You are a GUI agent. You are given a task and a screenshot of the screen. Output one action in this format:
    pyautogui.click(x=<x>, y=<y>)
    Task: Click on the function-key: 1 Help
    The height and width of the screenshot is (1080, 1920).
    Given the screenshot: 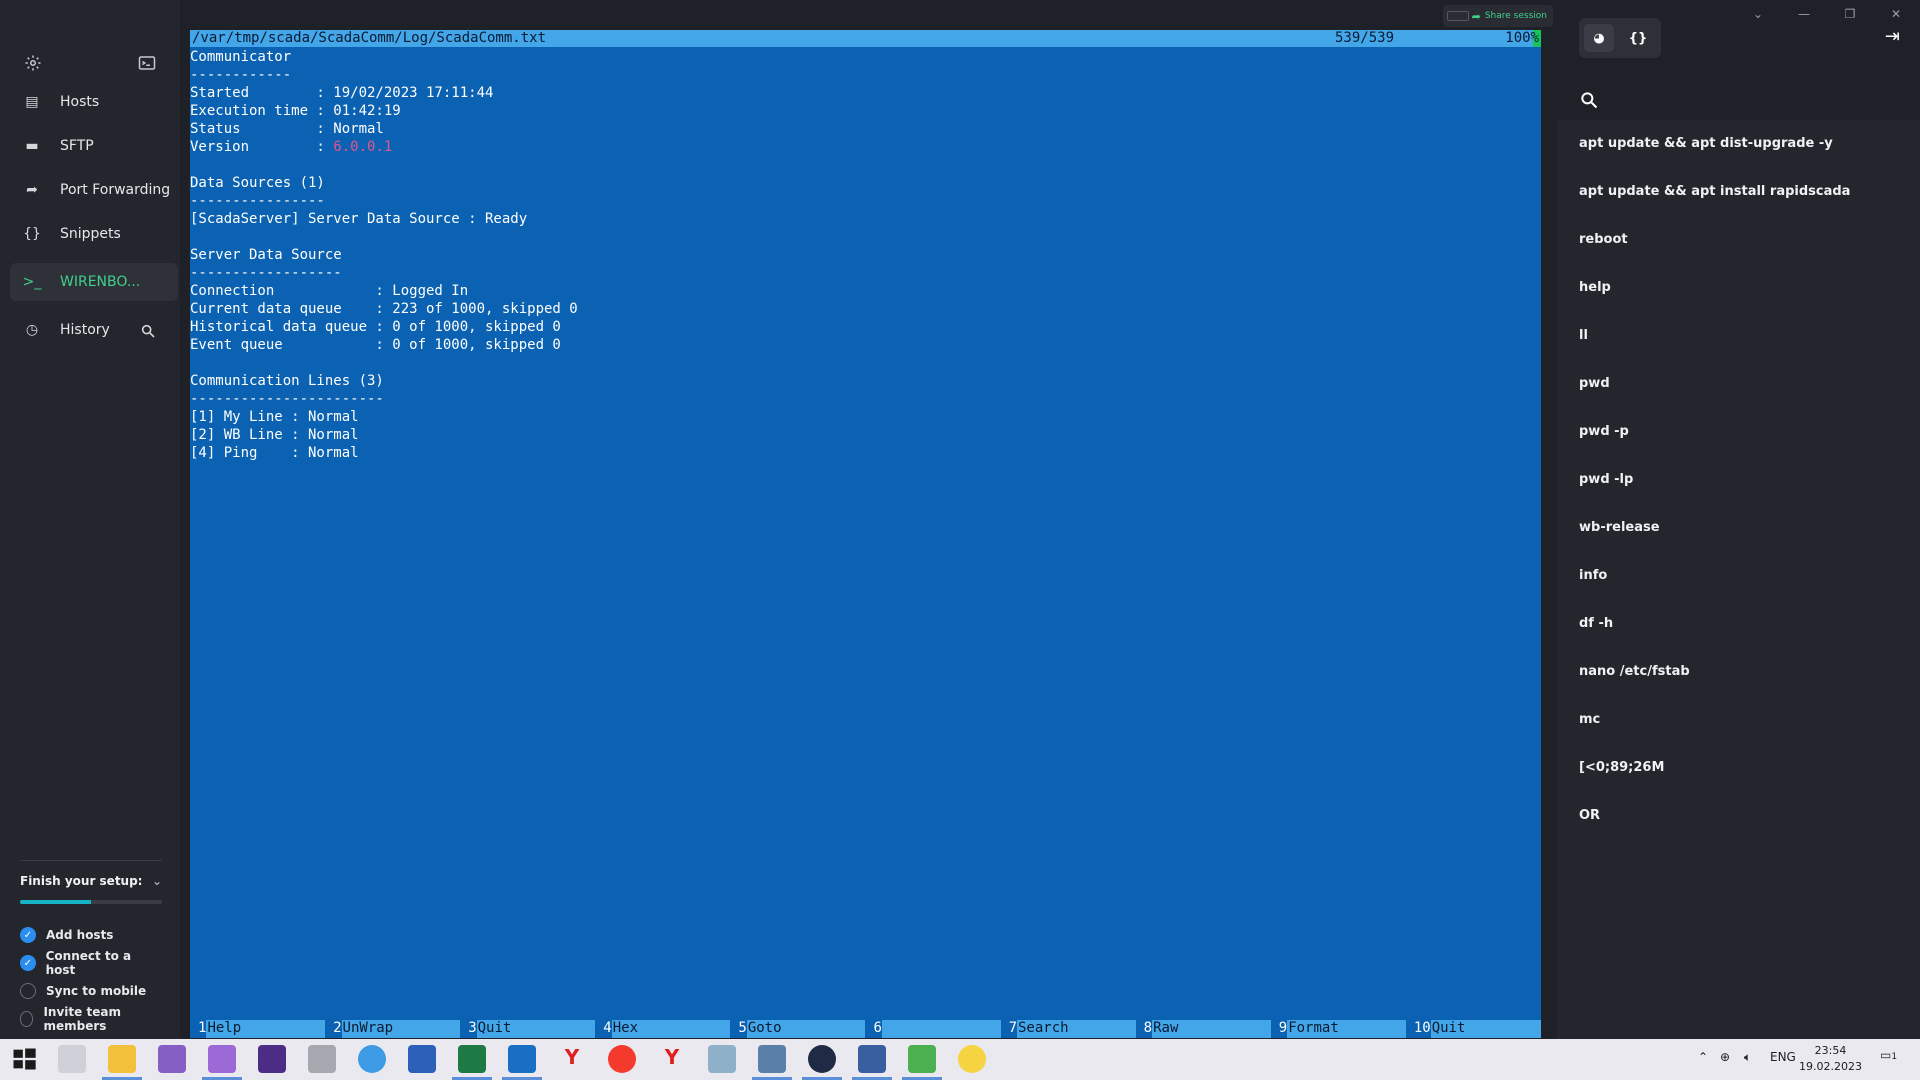 What is the action you would take?
    pyautogui.click(x=258, y=1029)
    